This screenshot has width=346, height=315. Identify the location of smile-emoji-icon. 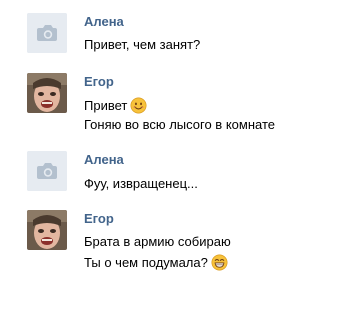
(138, 105).